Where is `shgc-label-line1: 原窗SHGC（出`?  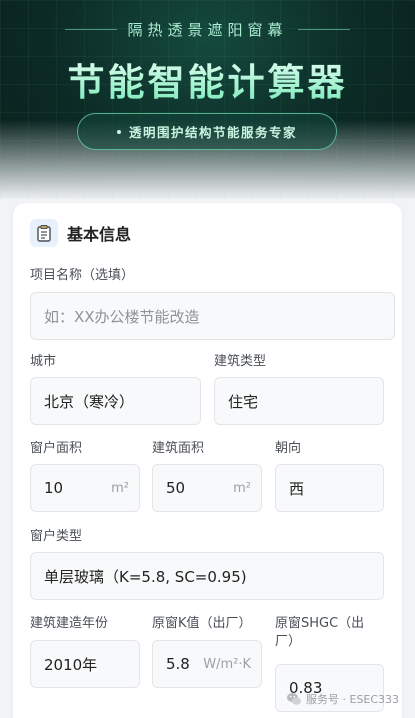
shgc-label-line1: 原窗SHGC（出 is located at coordinates (320, 623).